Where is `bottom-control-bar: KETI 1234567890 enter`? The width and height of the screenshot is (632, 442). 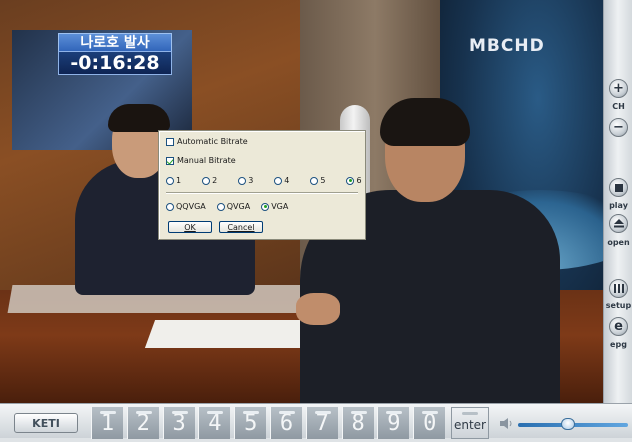
bottom-control-bar: KETI 1234567890 enter is located at coordinates (316, 421).